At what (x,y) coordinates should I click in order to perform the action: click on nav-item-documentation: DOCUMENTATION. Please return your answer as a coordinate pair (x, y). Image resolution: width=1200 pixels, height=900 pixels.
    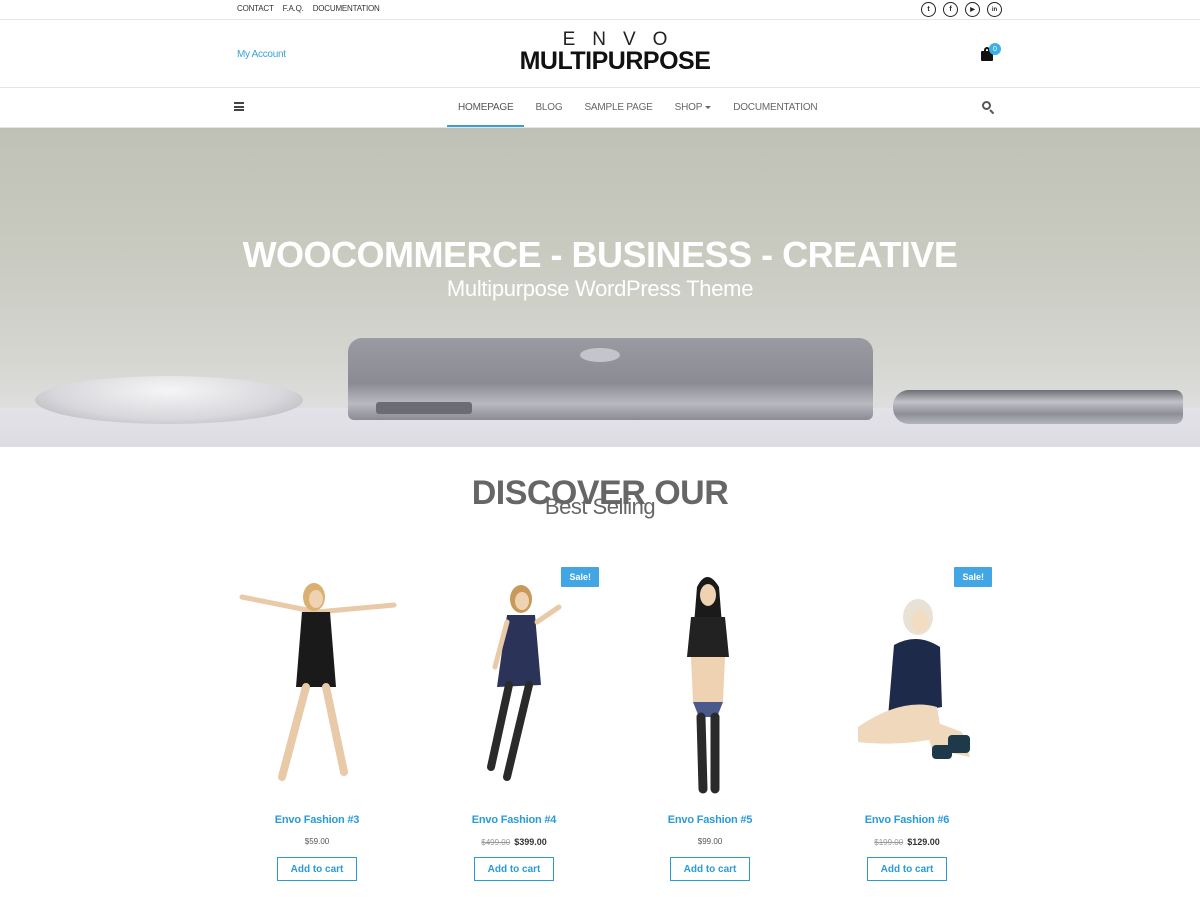
    Looking at the image, I should click on (775, 107).